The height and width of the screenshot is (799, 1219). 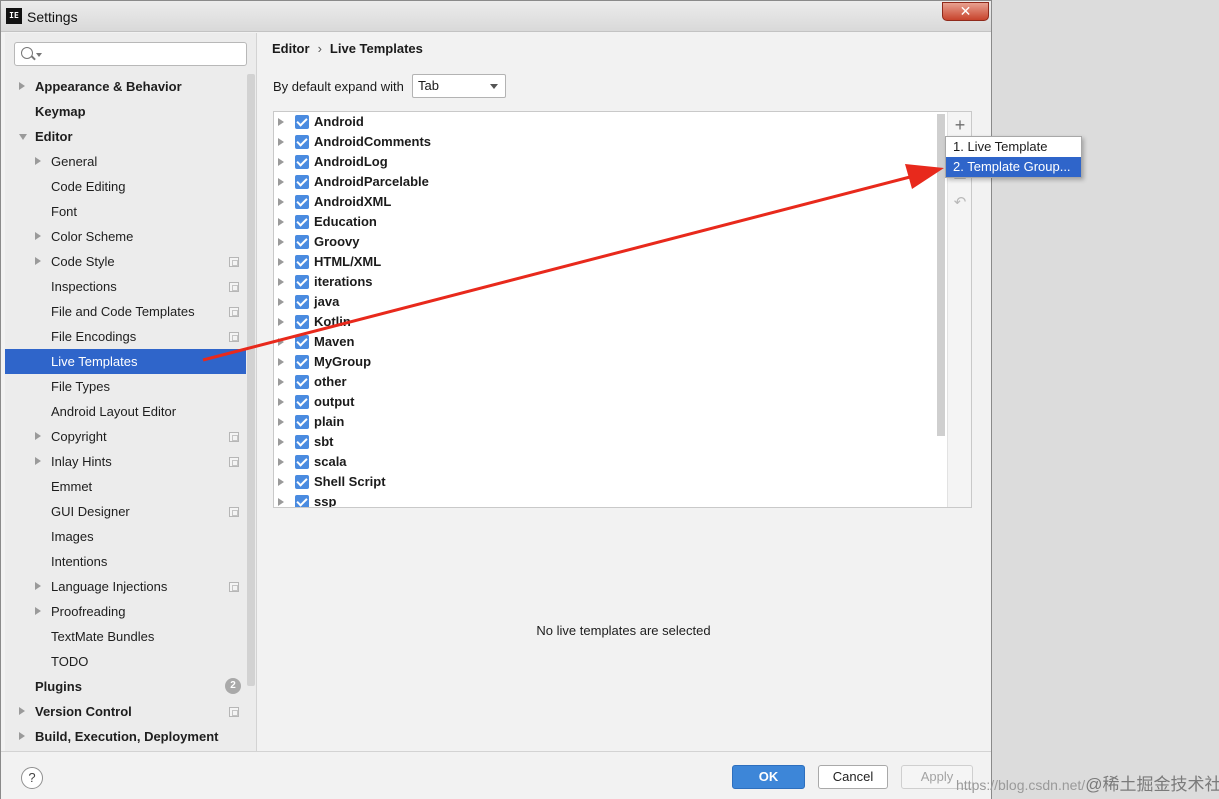 I want to click on sidebar-item-copyright: Copyright, so click(x=125, y=436).